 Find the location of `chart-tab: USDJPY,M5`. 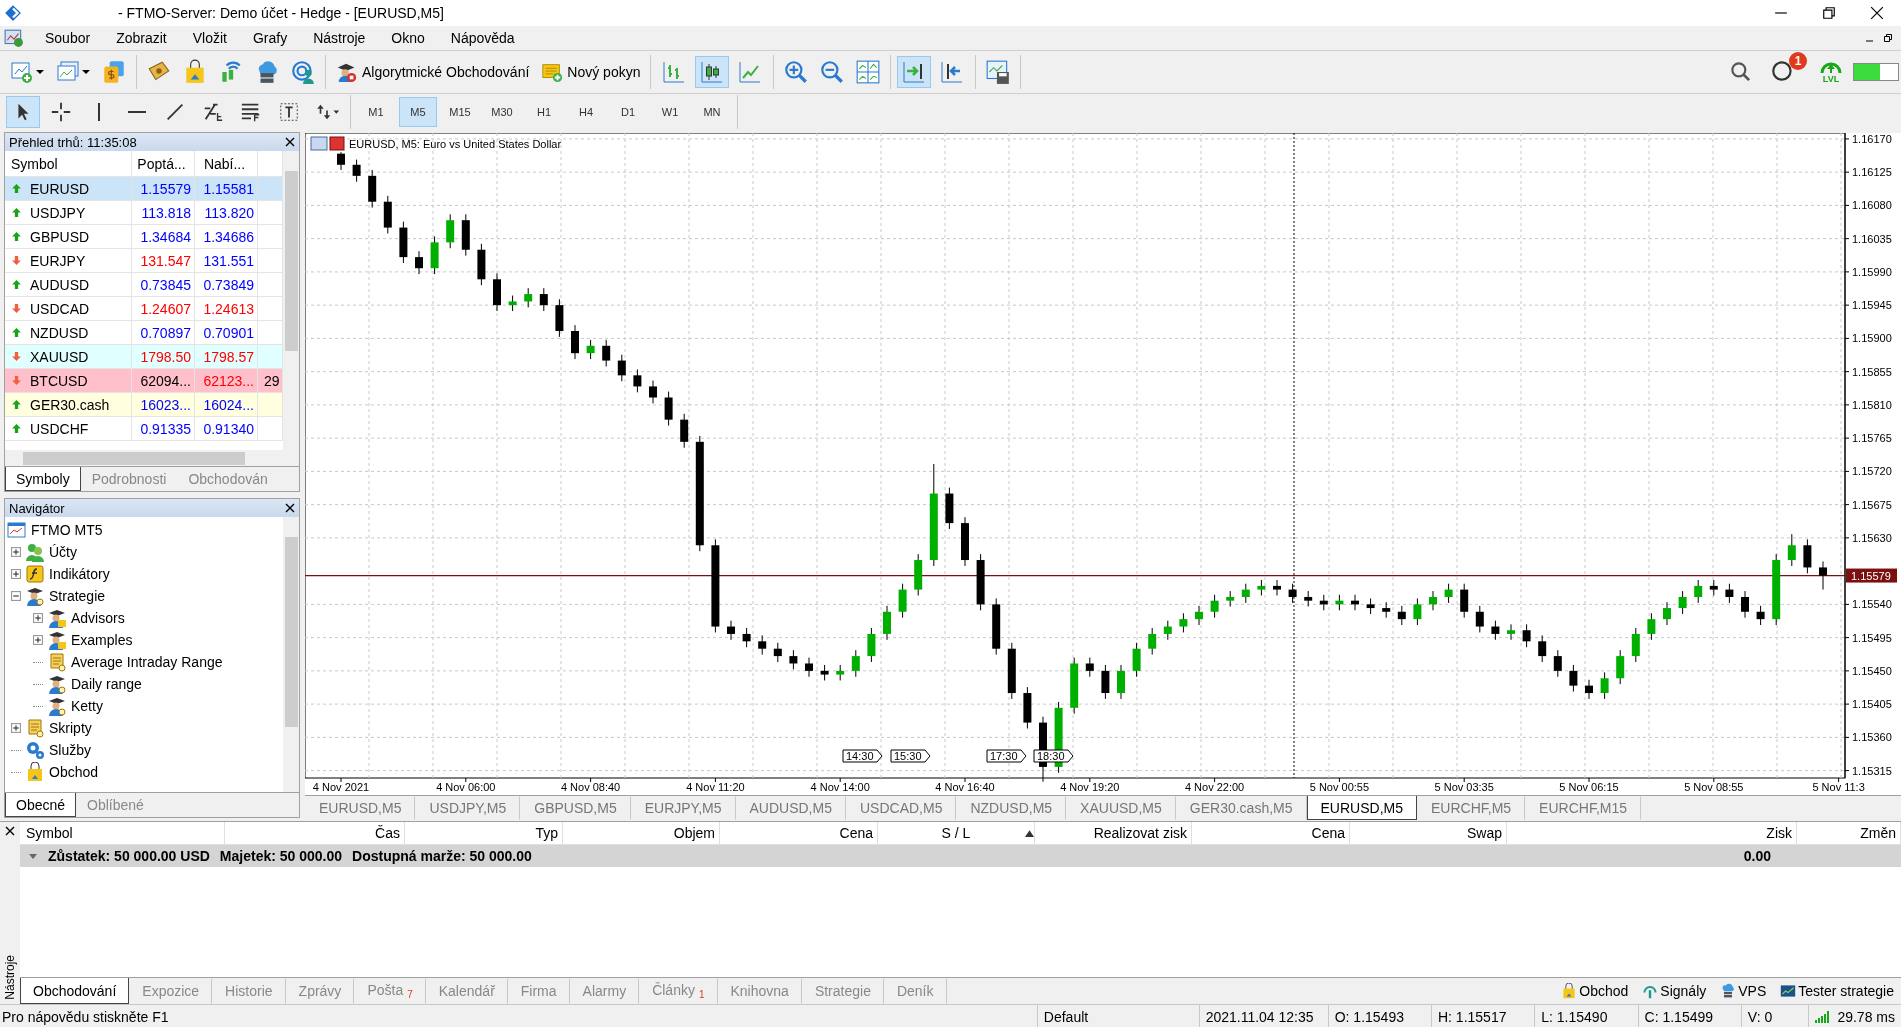

chart-tab: USDJPY,M5 is located at coordinates (468, 808).